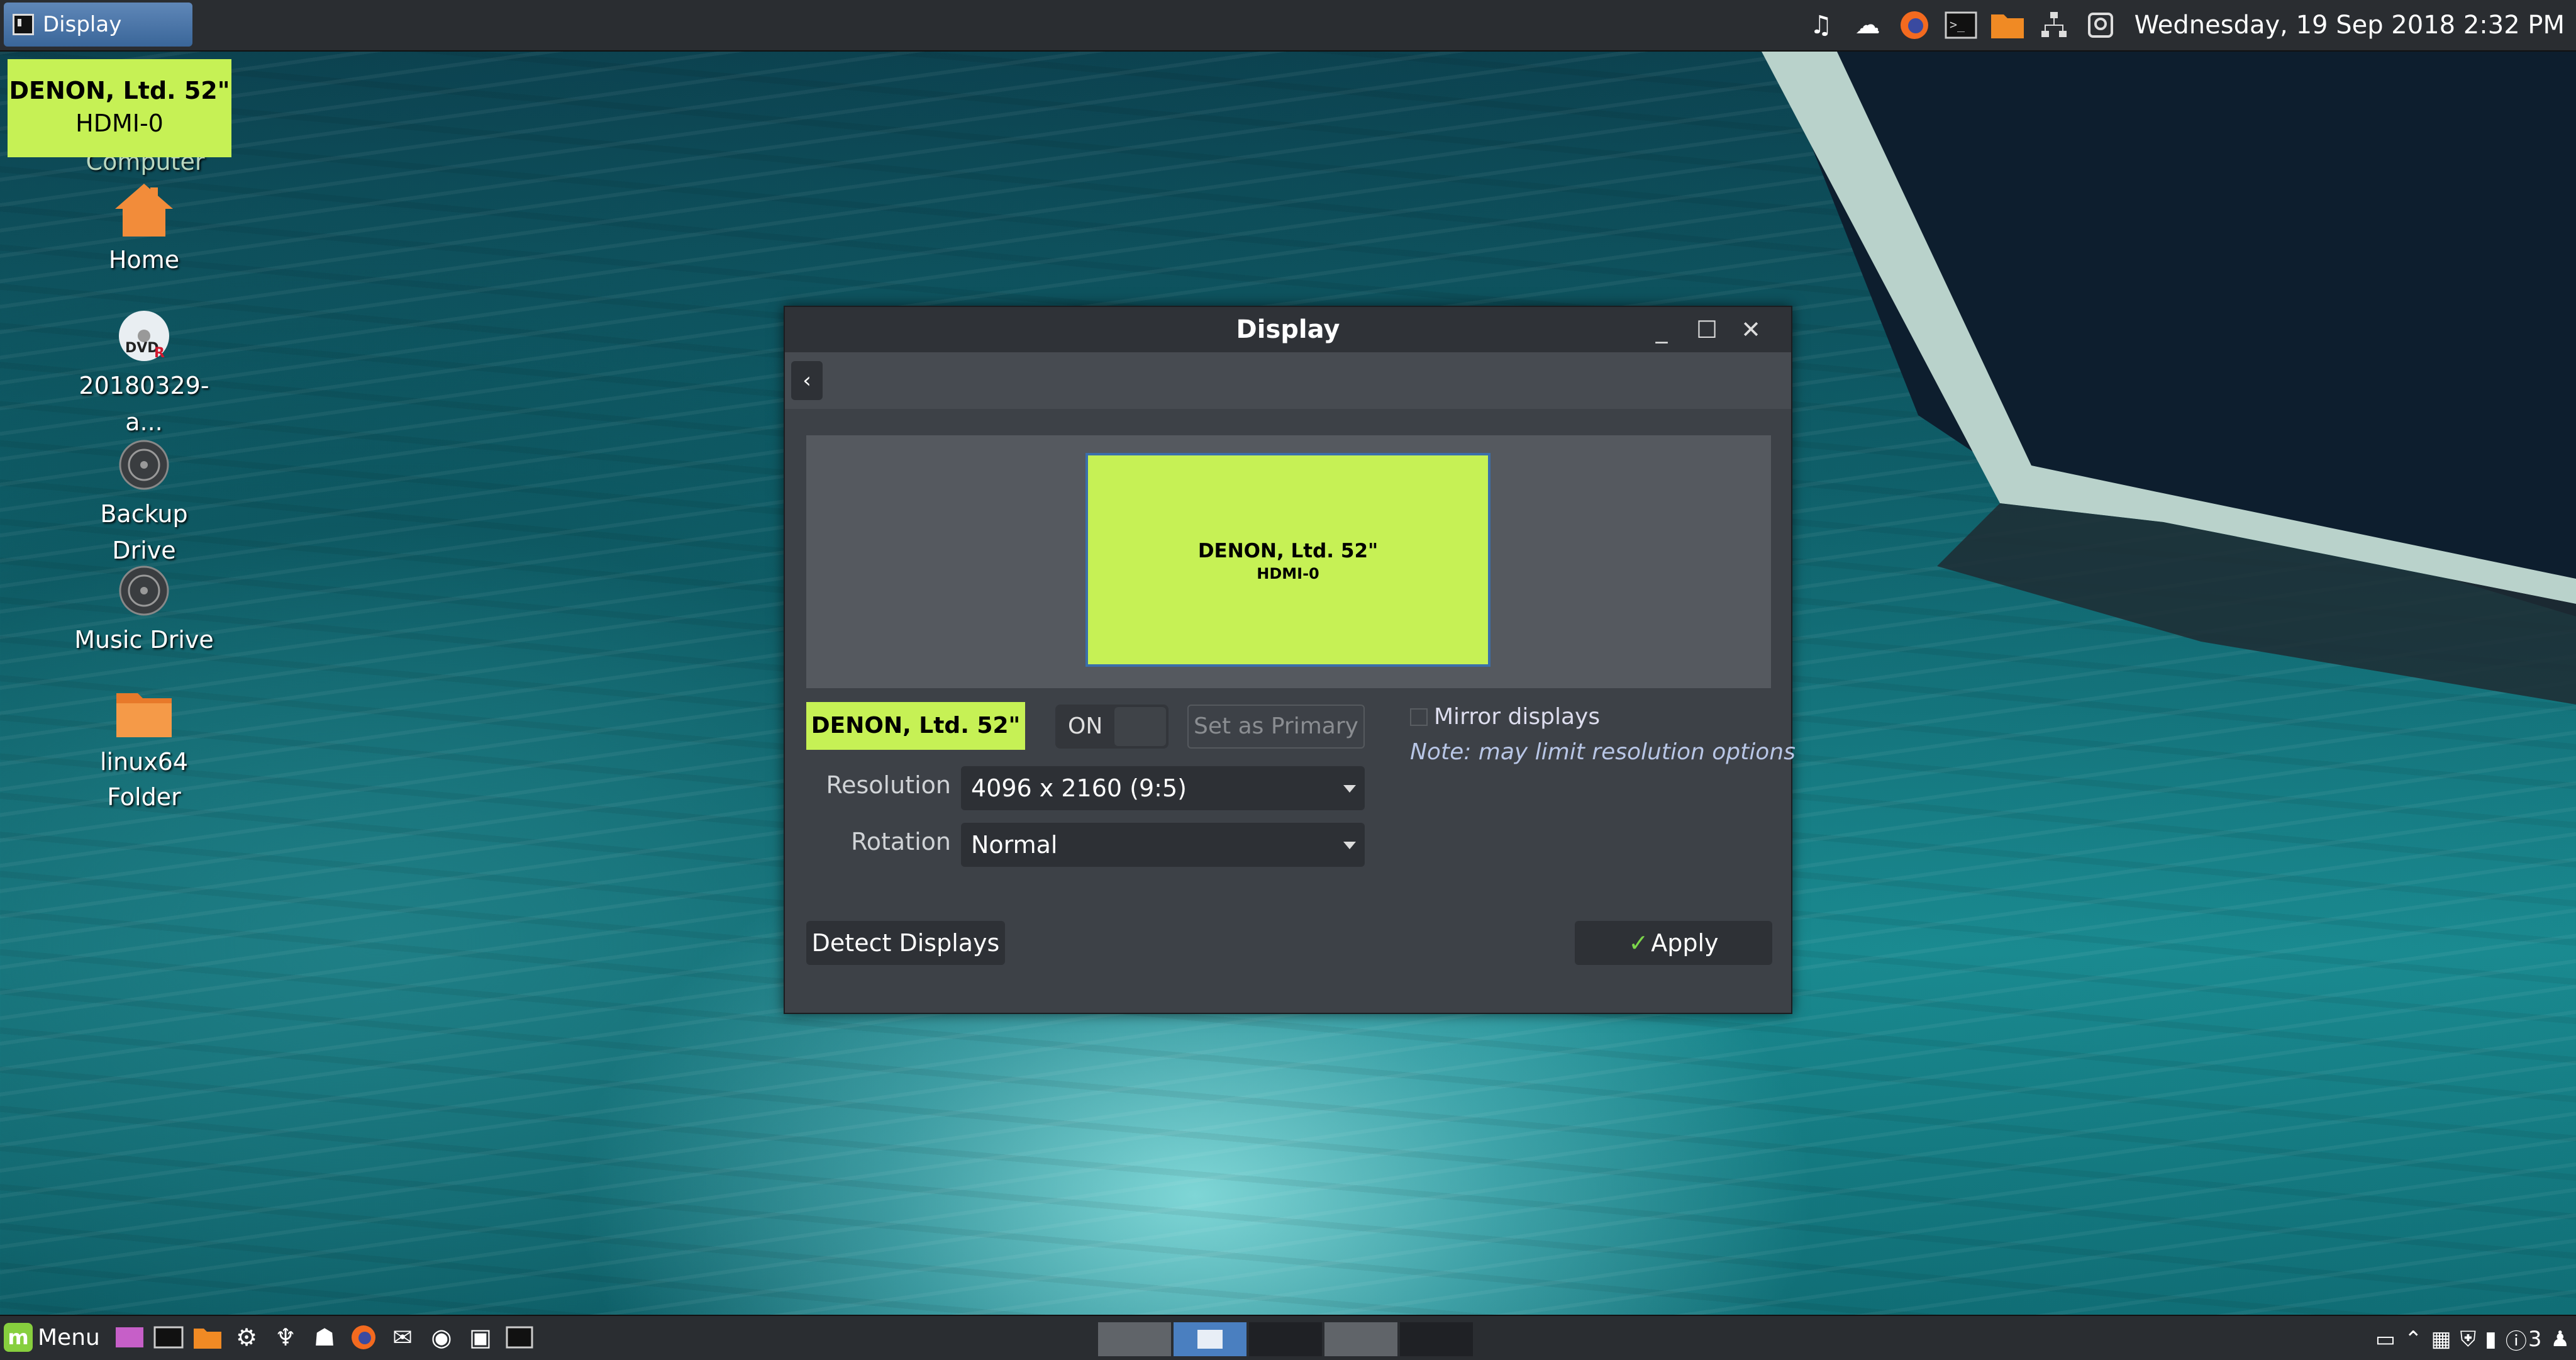 The width and height of the screenshot is (2576, 1360). Describe the element at coordinates (18, 1337) in the screenshot. I see `linux-mint-icon: m` at that location.